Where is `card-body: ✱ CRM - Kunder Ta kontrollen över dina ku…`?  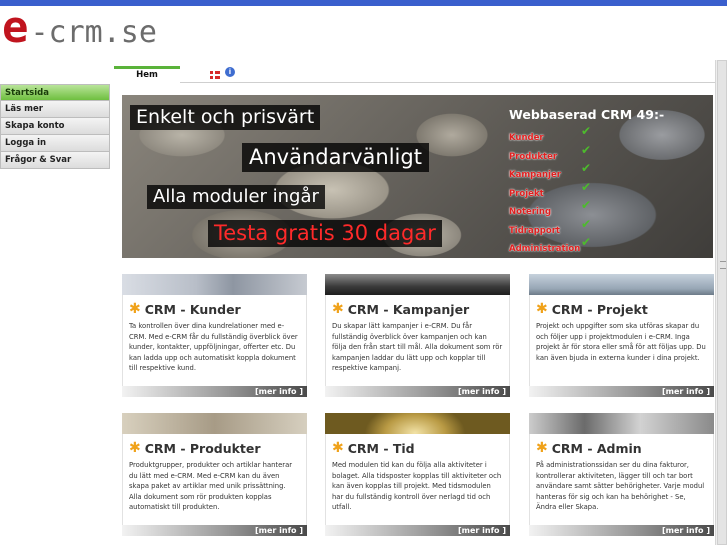
card-body: ✱ CRM - Kunder Ta kontrollen över dina ku… is located at coordinates (214, 342).